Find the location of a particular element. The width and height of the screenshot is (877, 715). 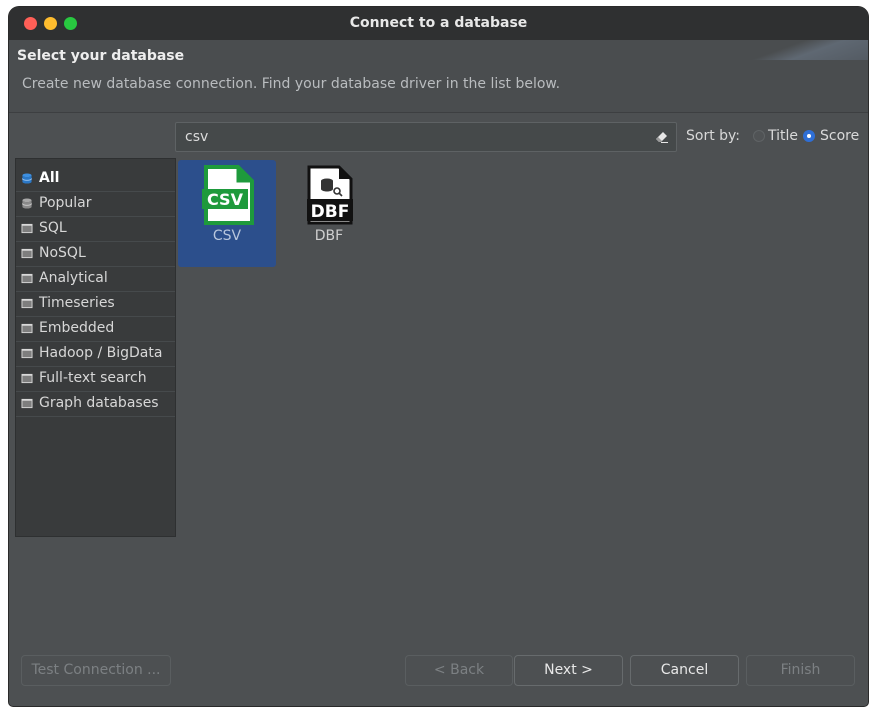

csv-file-icon: CSV is located at coordinates (228, 195).